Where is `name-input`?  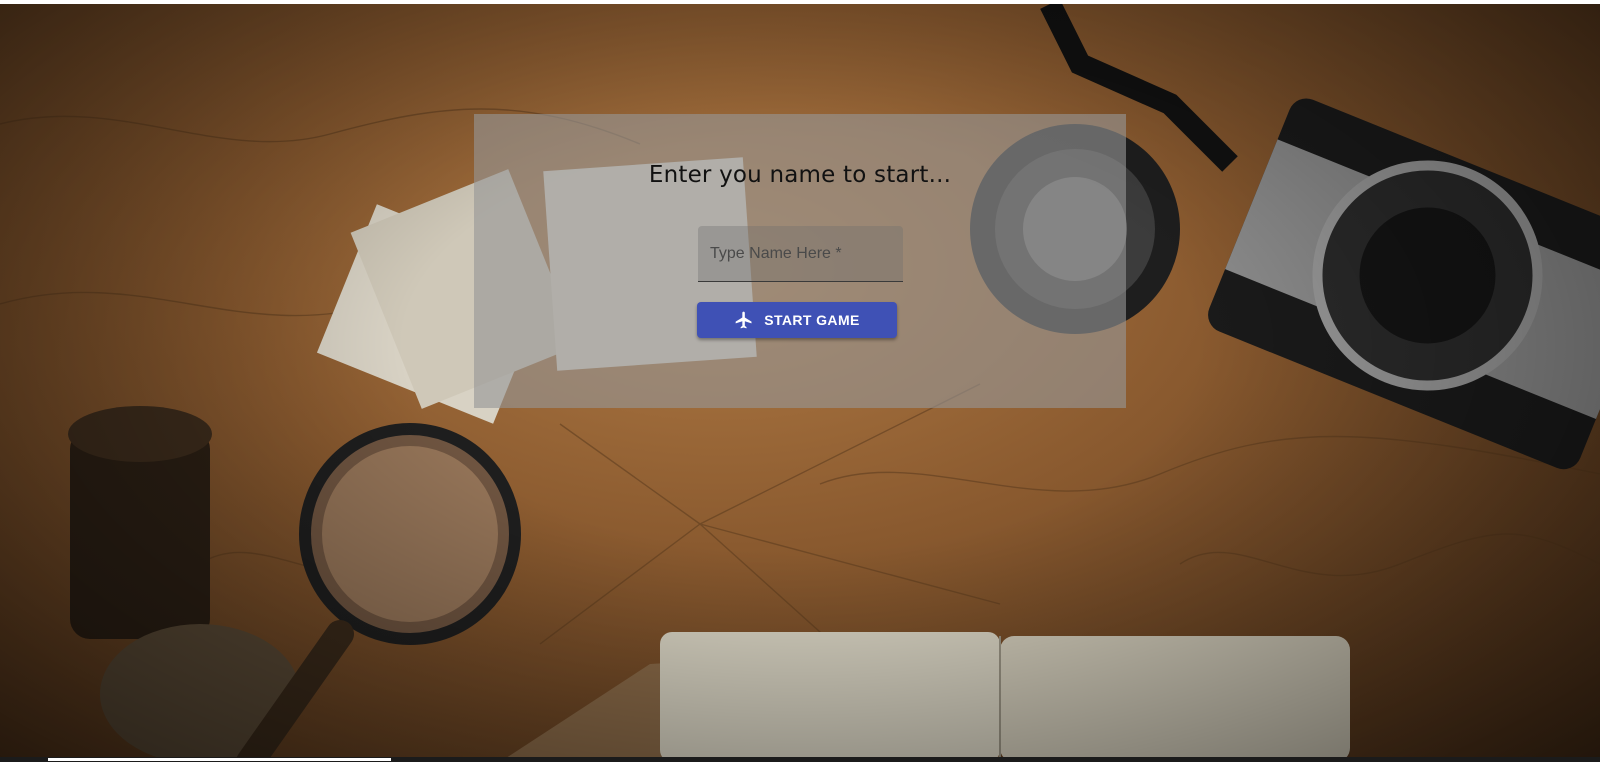
name-input is located at coordinates (800, 253).